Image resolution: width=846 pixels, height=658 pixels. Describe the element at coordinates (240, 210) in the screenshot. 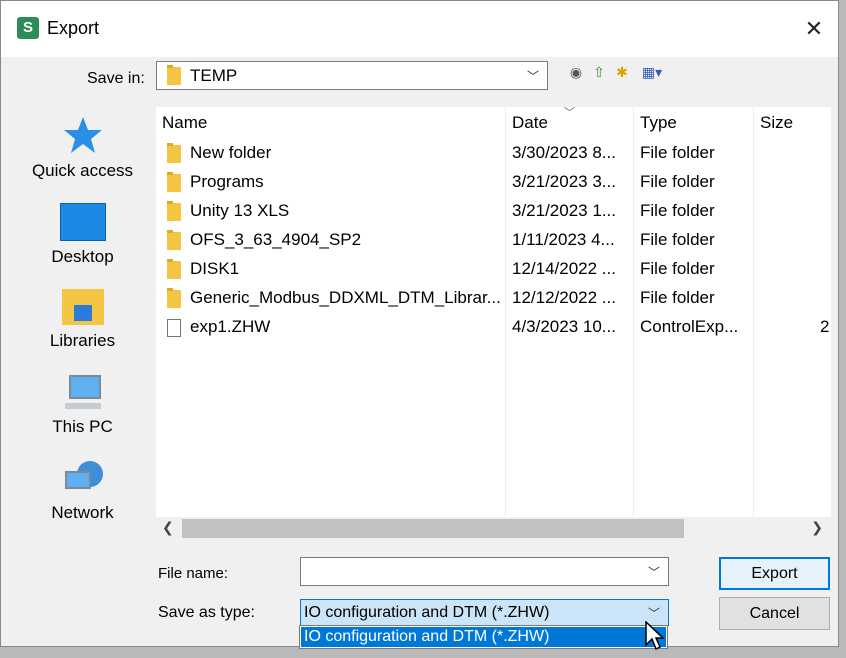

I see `file-name: Unity 13 XLS` at that location.